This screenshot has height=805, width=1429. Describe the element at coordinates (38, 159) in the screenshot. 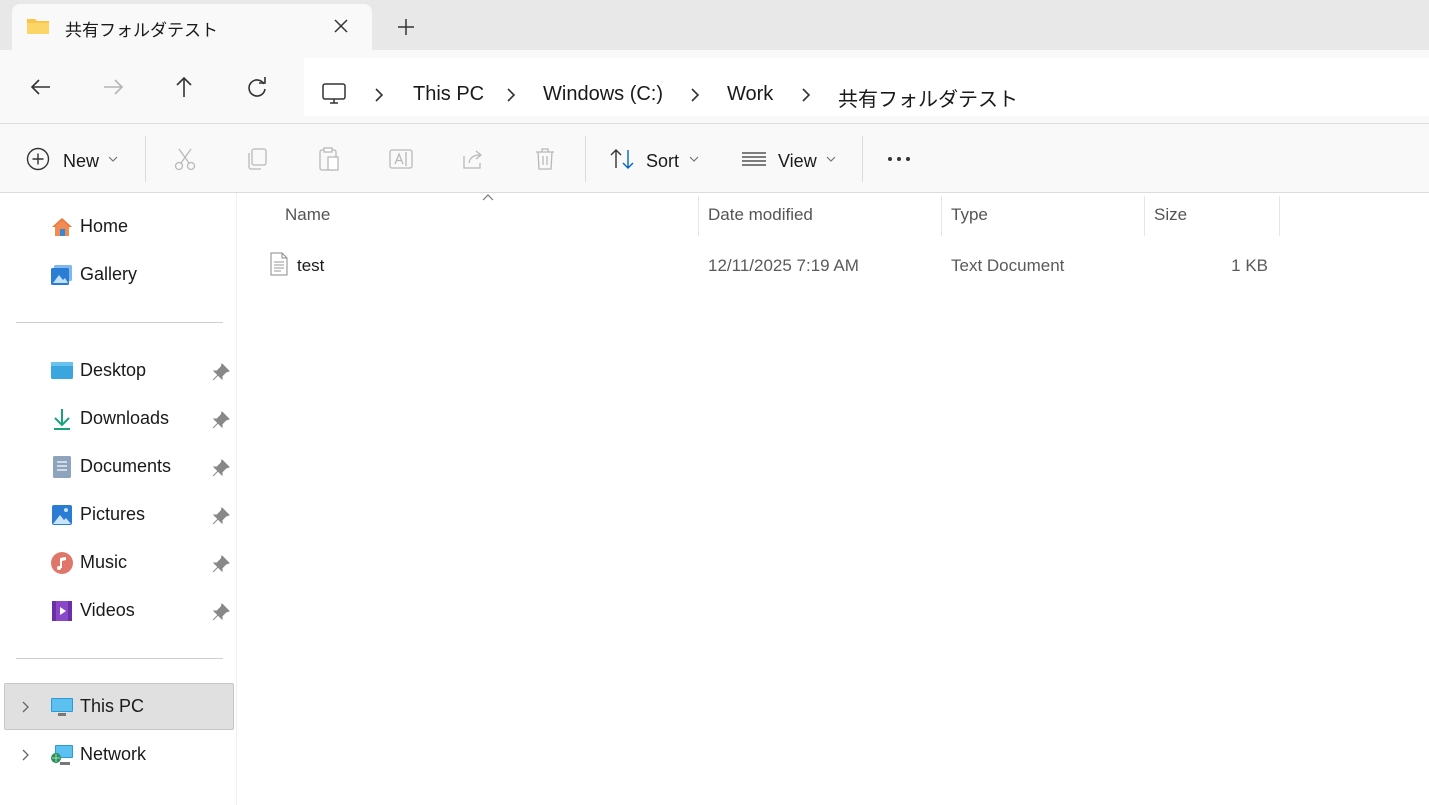

I see `add-circle-icon` at that location.